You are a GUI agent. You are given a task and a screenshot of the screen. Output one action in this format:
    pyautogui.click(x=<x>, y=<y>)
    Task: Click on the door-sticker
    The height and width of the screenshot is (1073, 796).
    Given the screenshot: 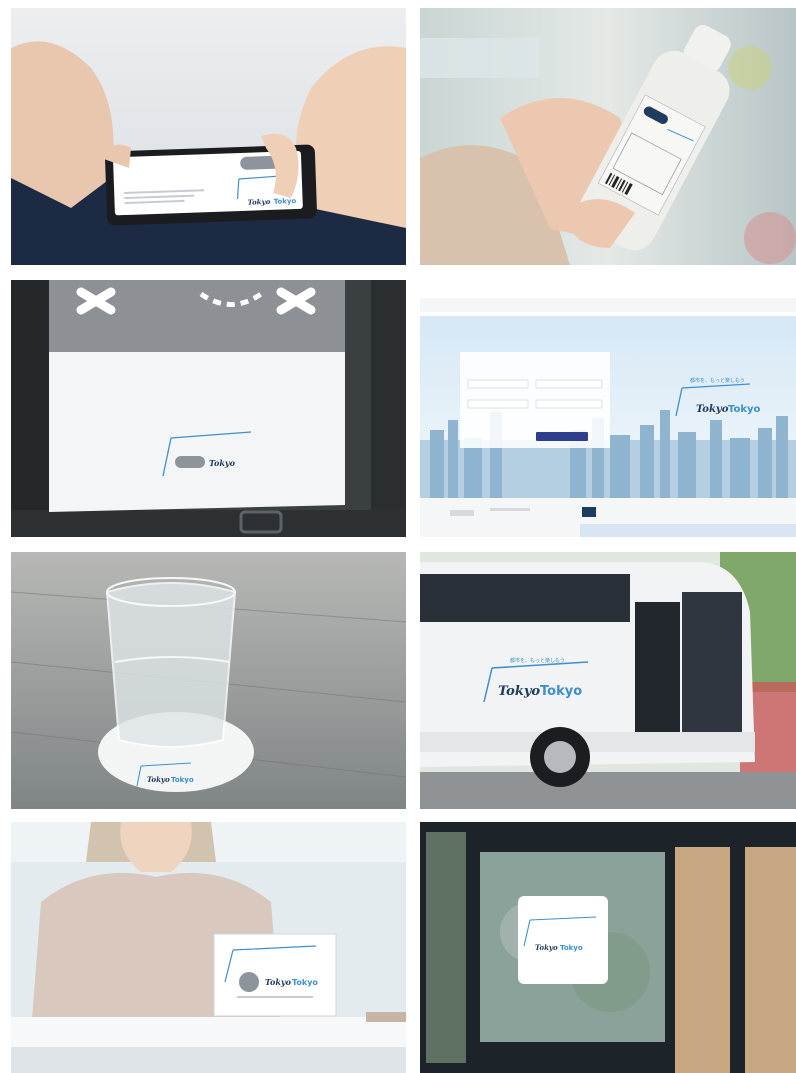 What is the action you would take?
    pyautogui.click(x=563, y=940)
    